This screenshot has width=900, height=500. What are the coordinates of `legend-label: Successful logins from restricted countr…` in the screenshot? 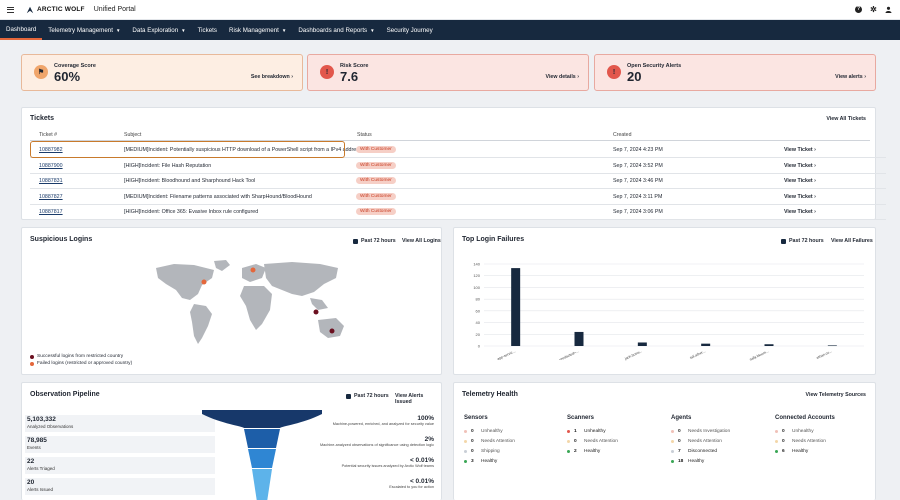 It's located at (80, 356).